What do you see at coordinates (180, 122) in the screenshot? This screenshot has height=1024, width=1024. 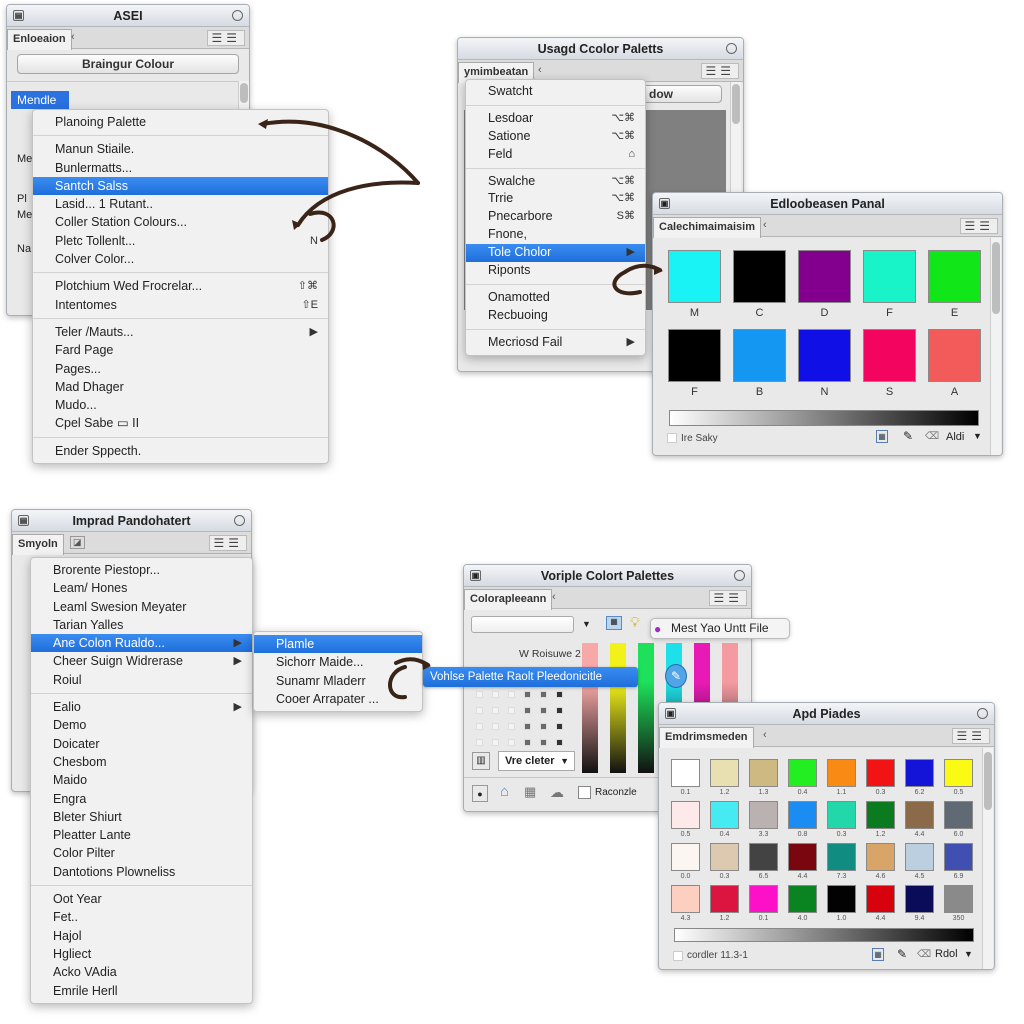 I see `menu-item: Planoing Palette` at bounding box center [180, 122].